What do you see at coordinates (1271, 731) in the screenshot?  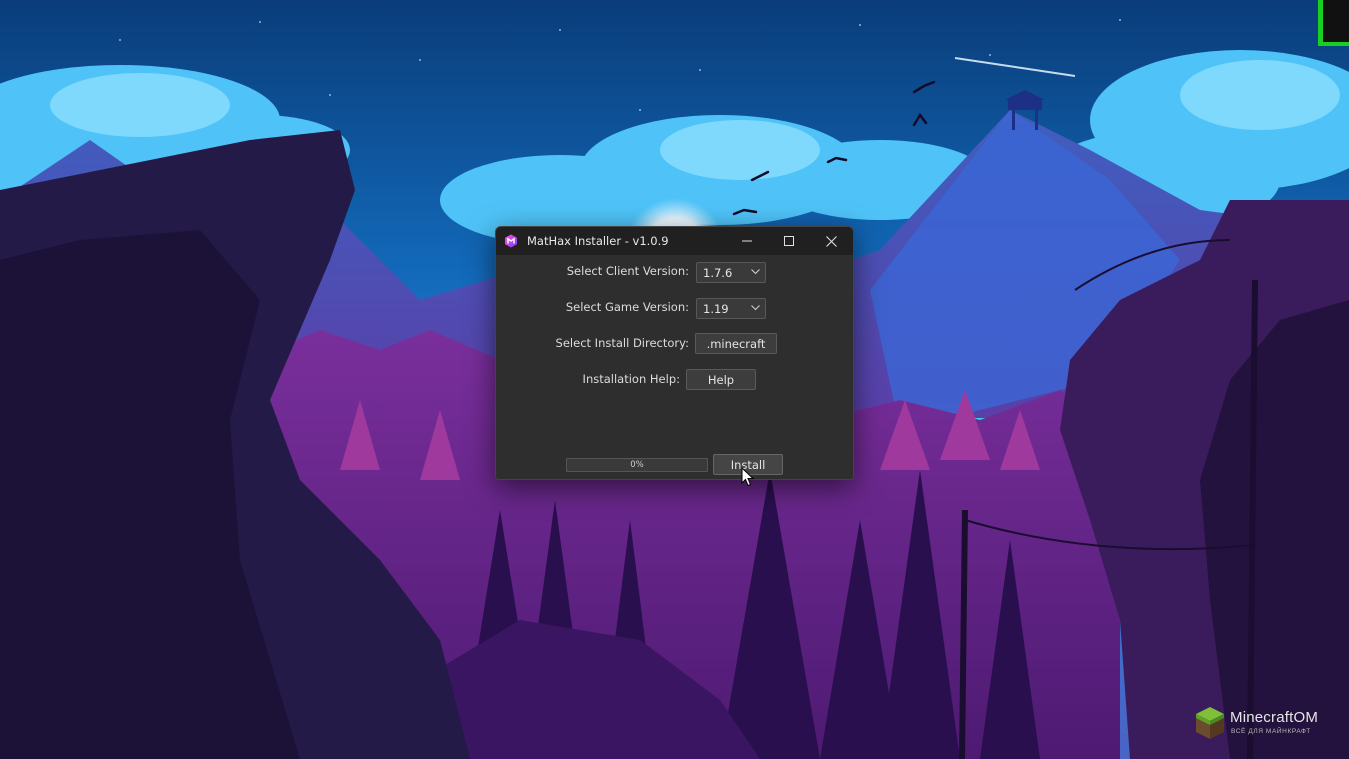 I see `watermark-subtitle: ВСЁ ДЛЯ МАЙНКРАФТ` at bounding box center [1271, 731].